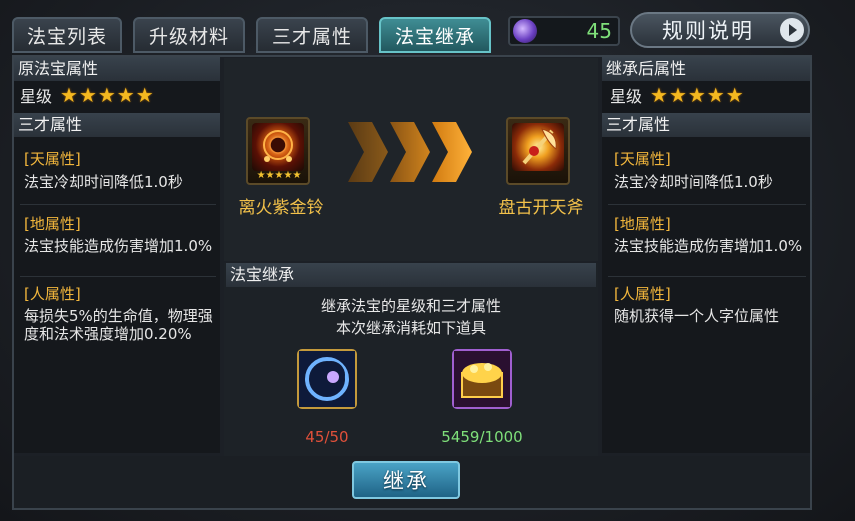  Describe the element at coordinates (410, 328) in the screenshot. I see `inherit-desc-line2: 本次继承消耗如下道具` at that location.